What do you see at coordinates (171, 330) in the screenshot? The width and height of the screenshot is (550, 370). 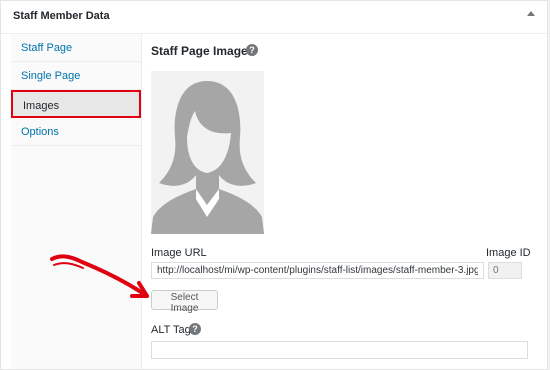 I see `alt-tag-label: ALT Tag` at bounding box center [171, 330].